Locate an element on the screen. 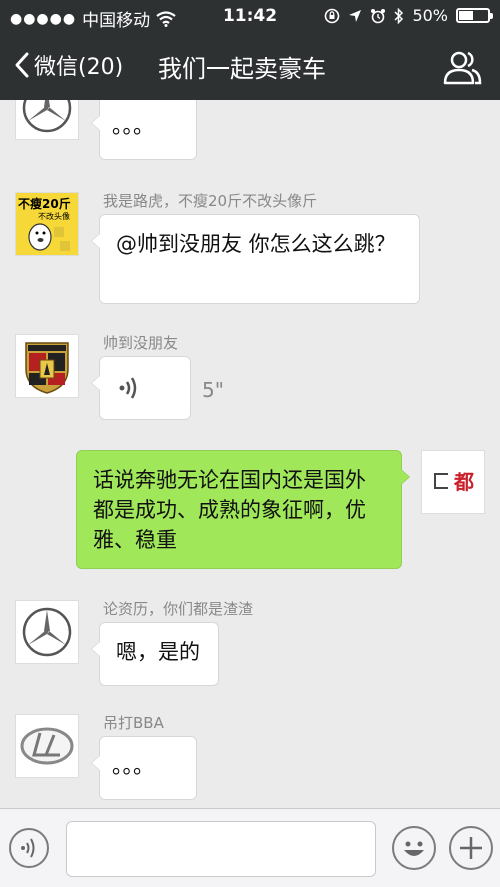 The image size is (500, 887). sender-name: 帅到没朋友 is located at coordinates (141, 343).